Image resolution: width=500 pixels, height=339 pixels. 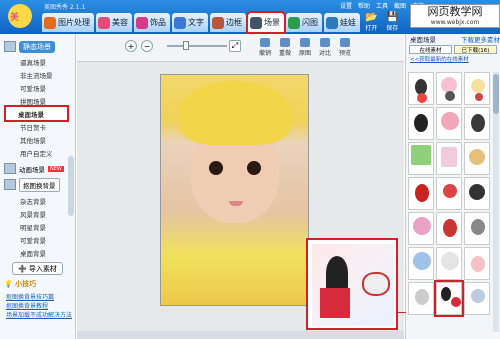 What do you see at coordinates (337, 273) in the screenshot?
I see `preview-girl-hair` at bounding box center [337, 273].